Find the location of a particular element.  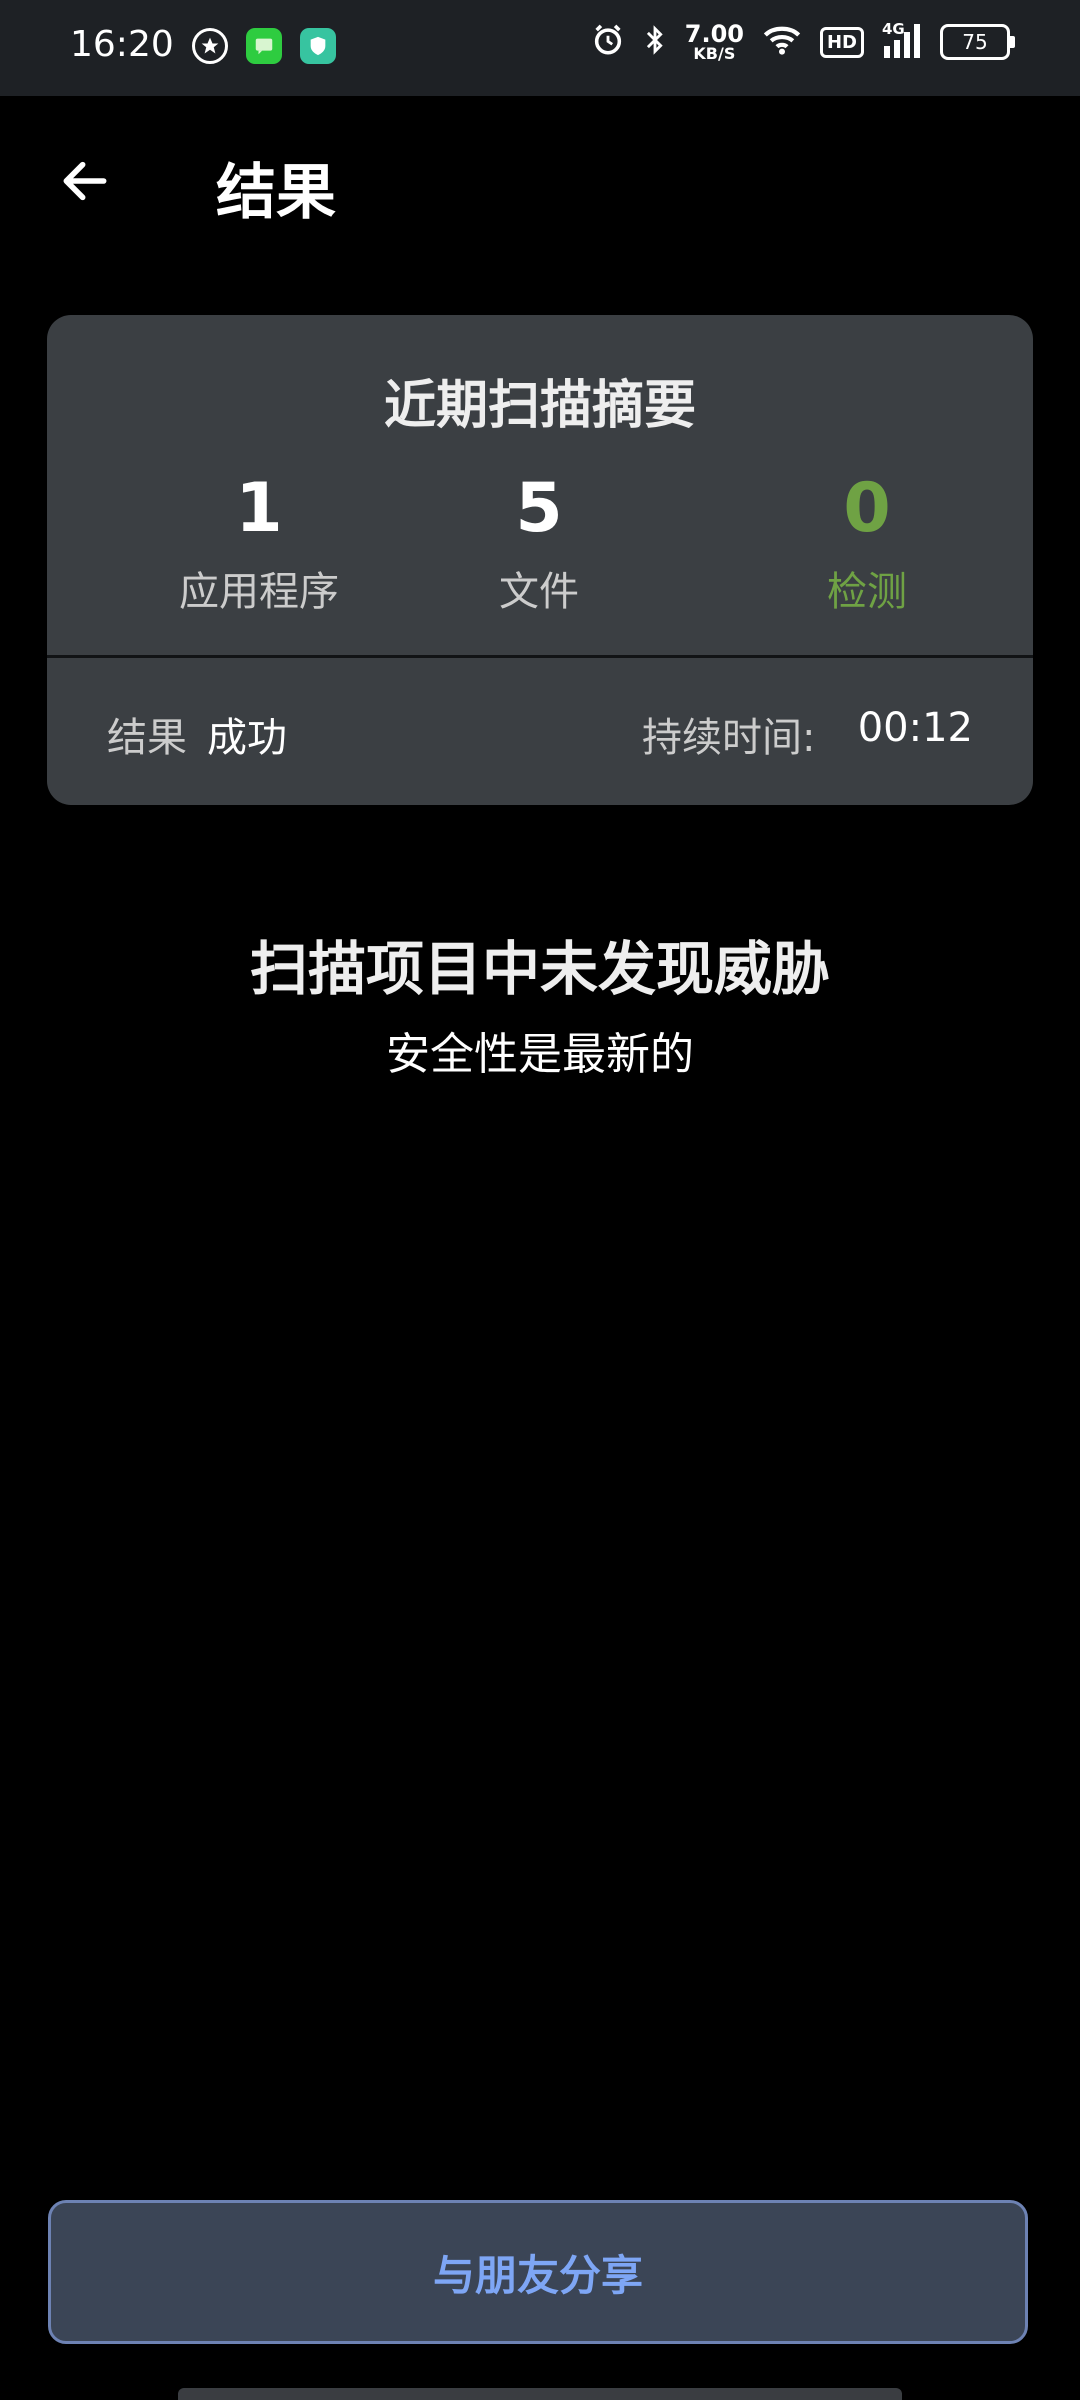

security-app-icon is located at coordinates (318, 46).